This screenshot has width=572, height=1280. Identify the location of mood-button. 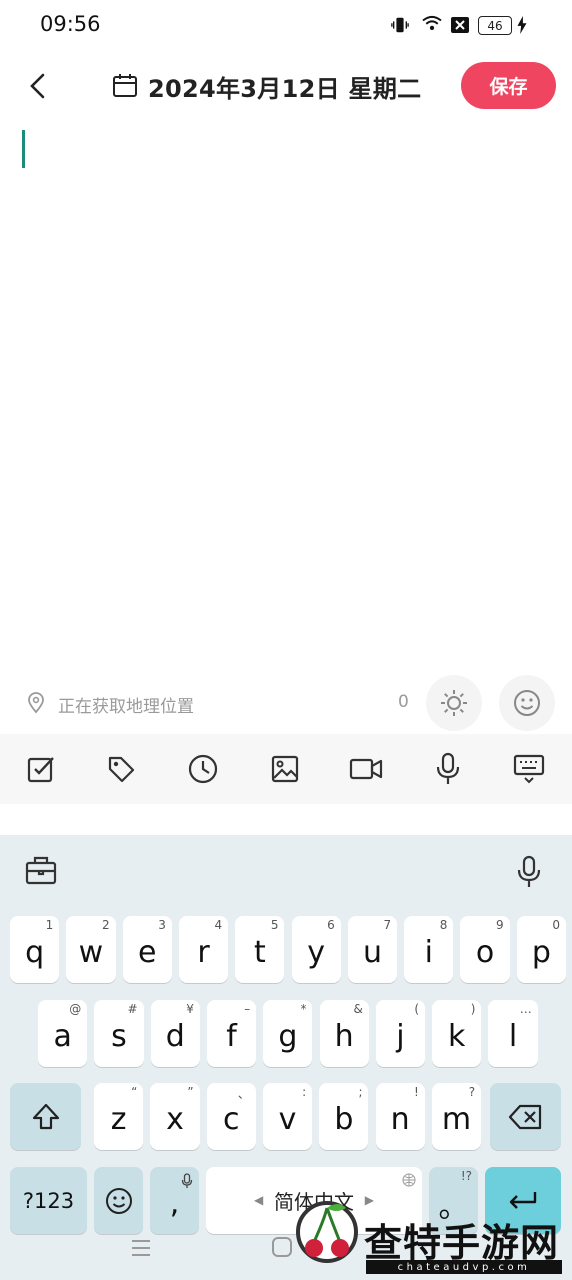
(527, 703).